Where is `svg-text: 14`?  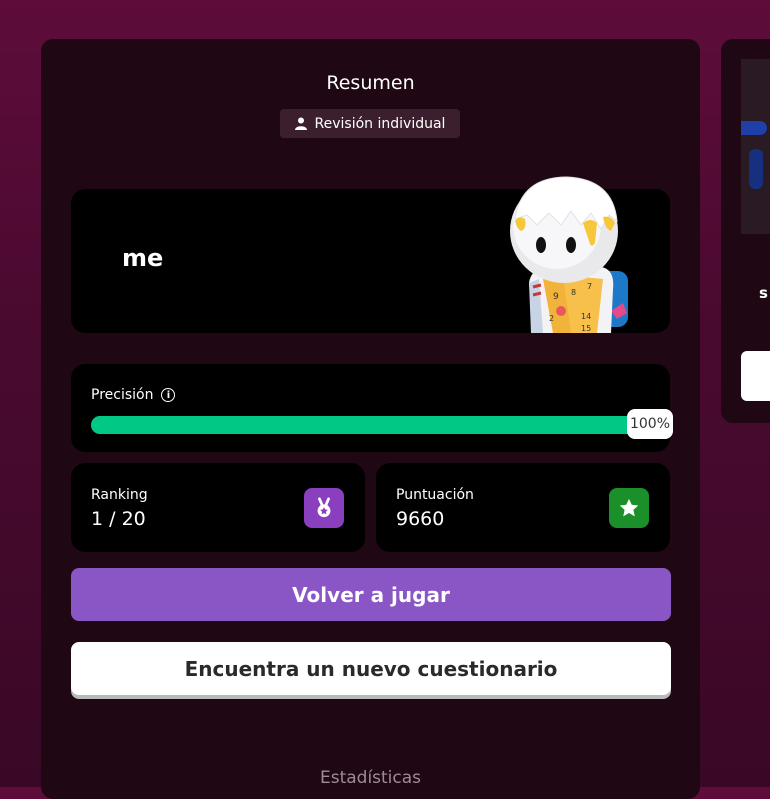 svg-text: 14 is located at coordinates (586, 316).